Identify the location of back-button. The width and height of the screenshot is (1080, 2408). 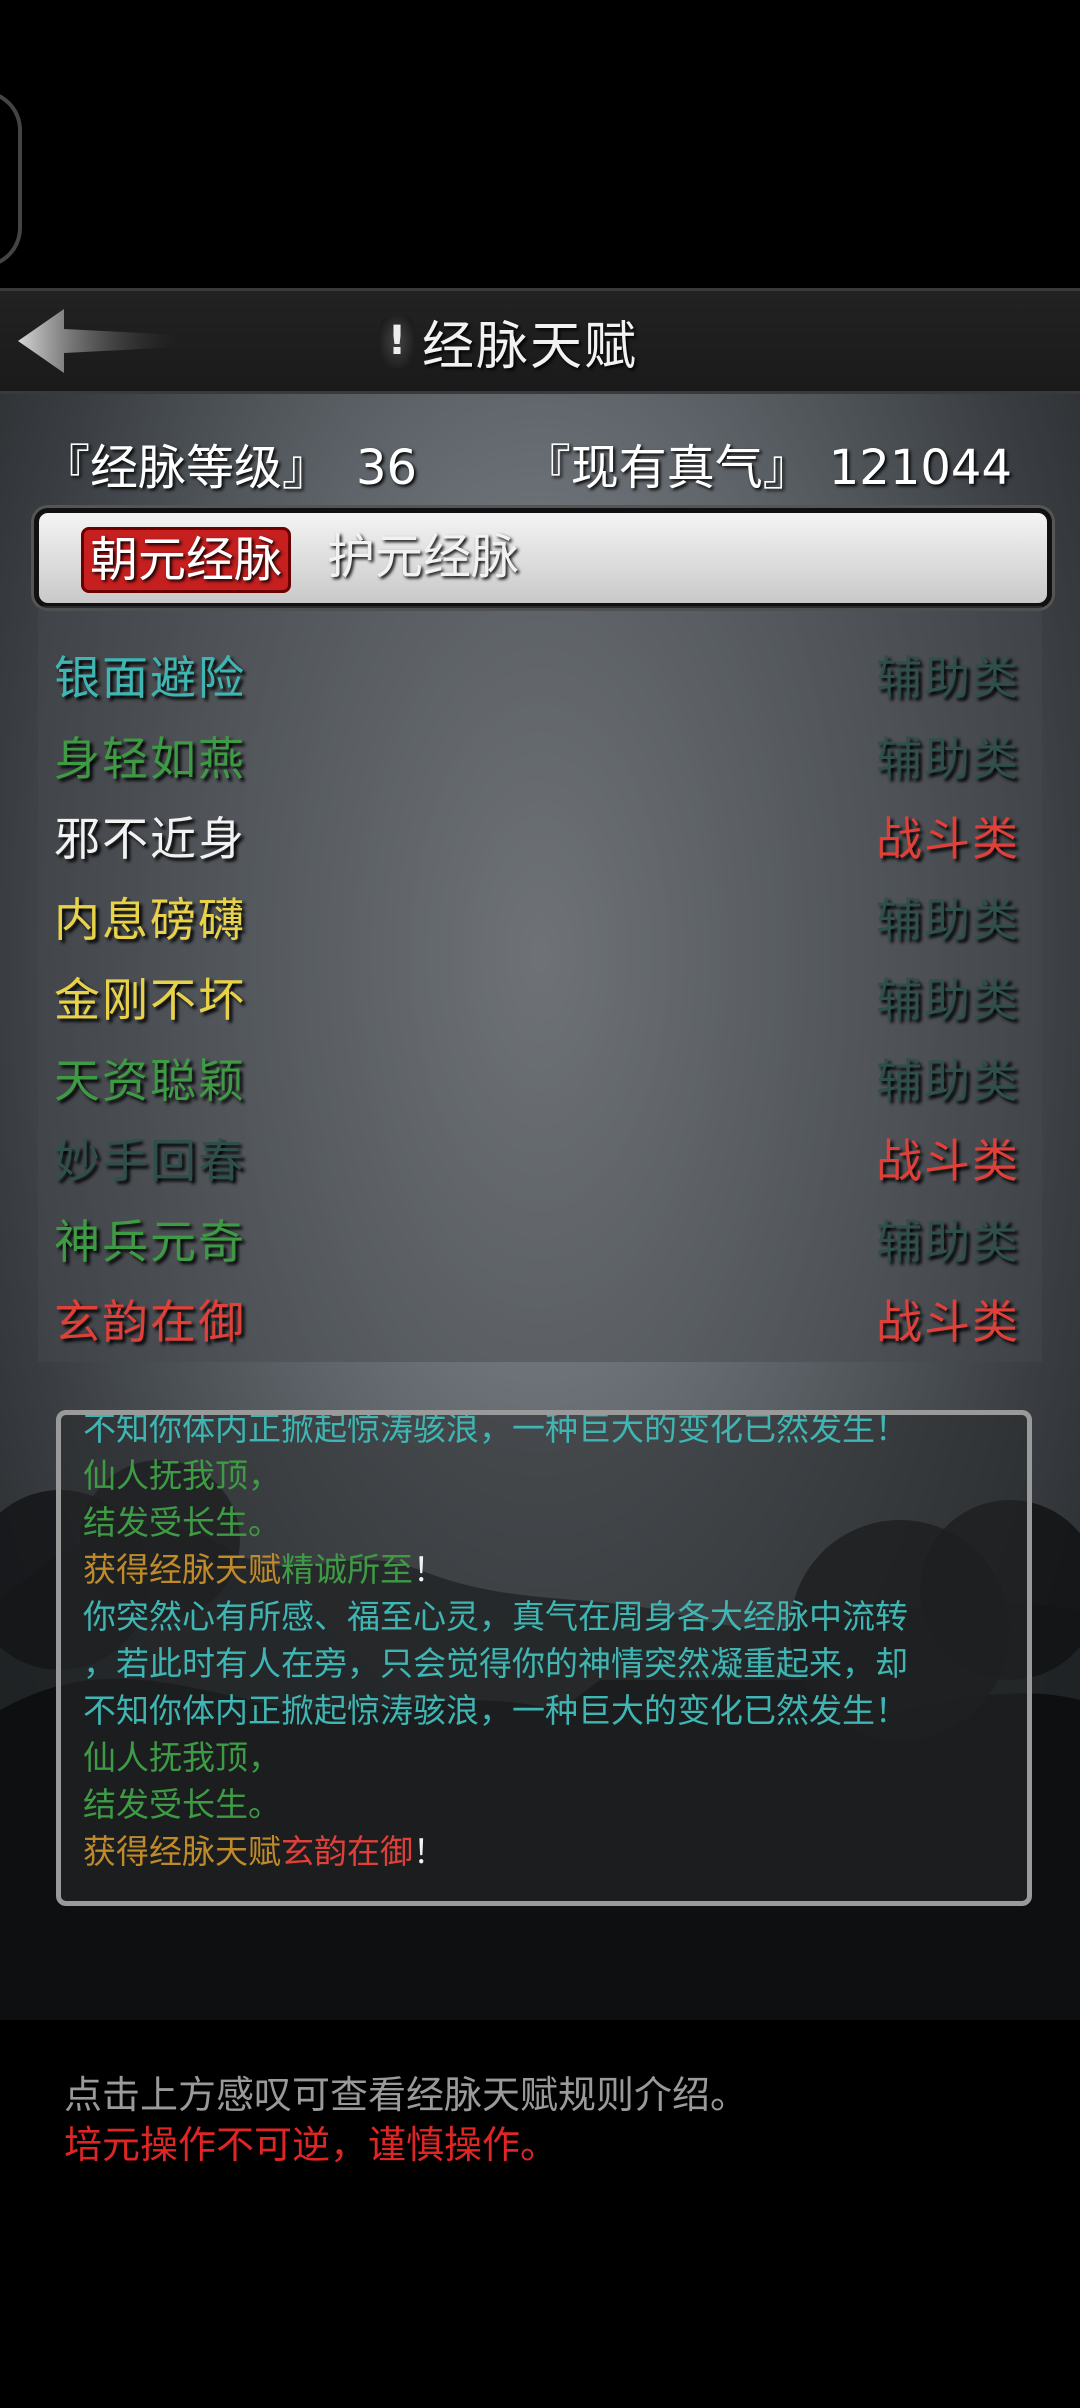
(99, 341).